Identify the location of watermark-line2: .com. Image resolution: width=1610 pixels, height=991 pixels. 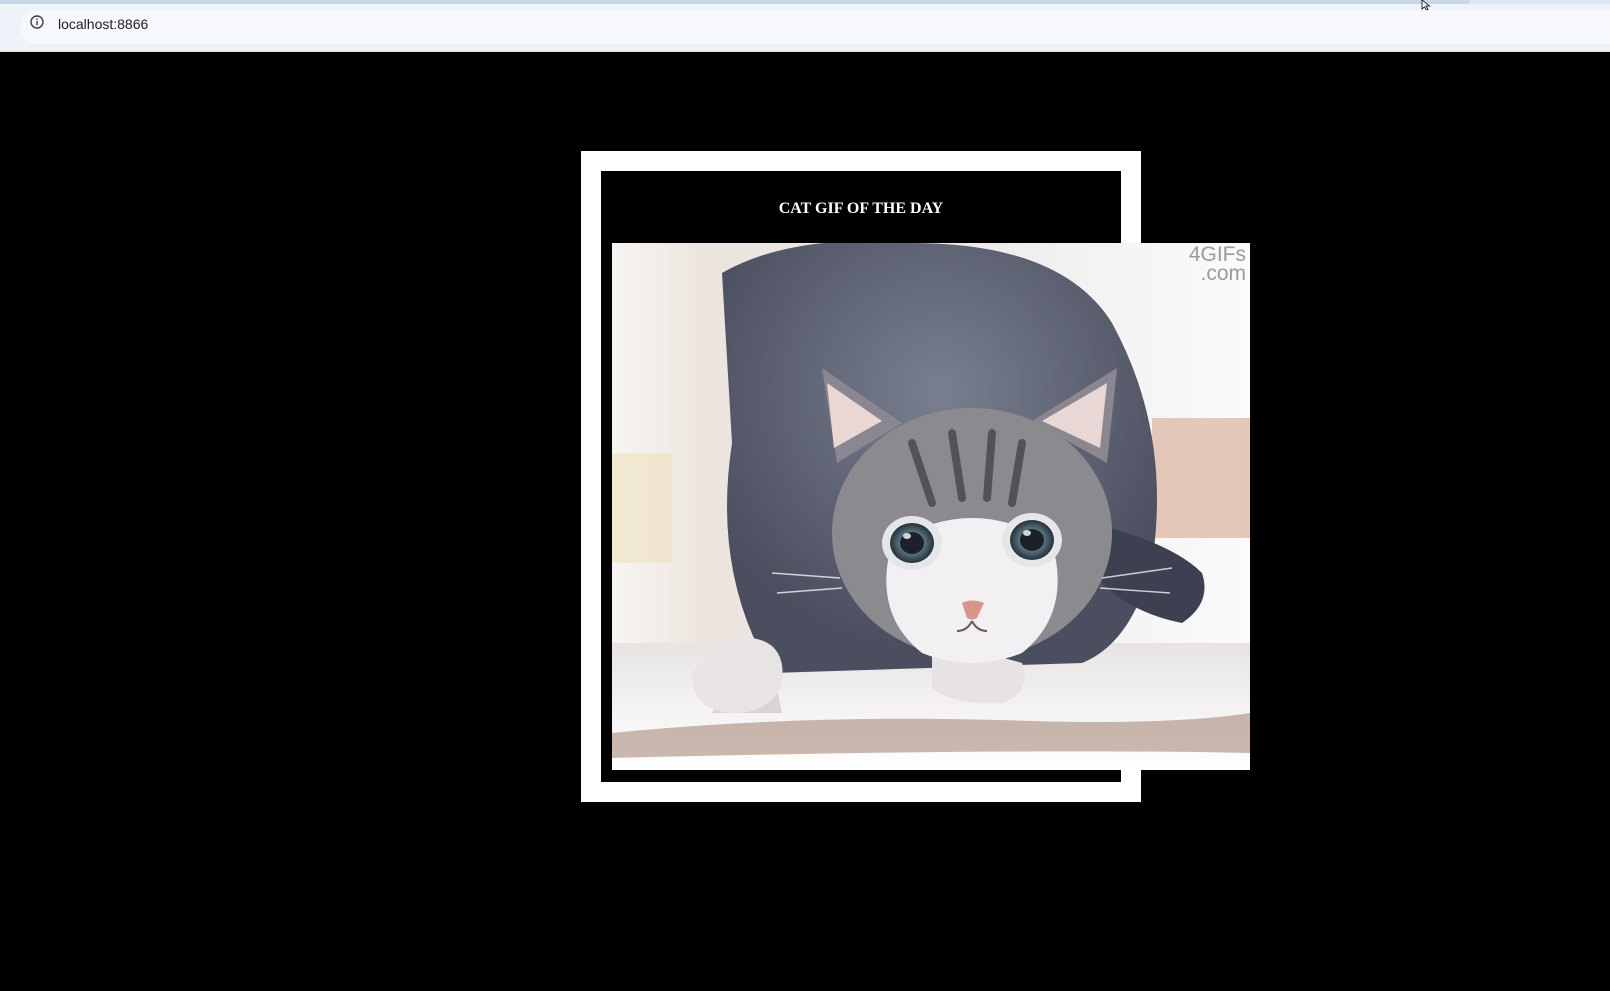
(1223, 273).